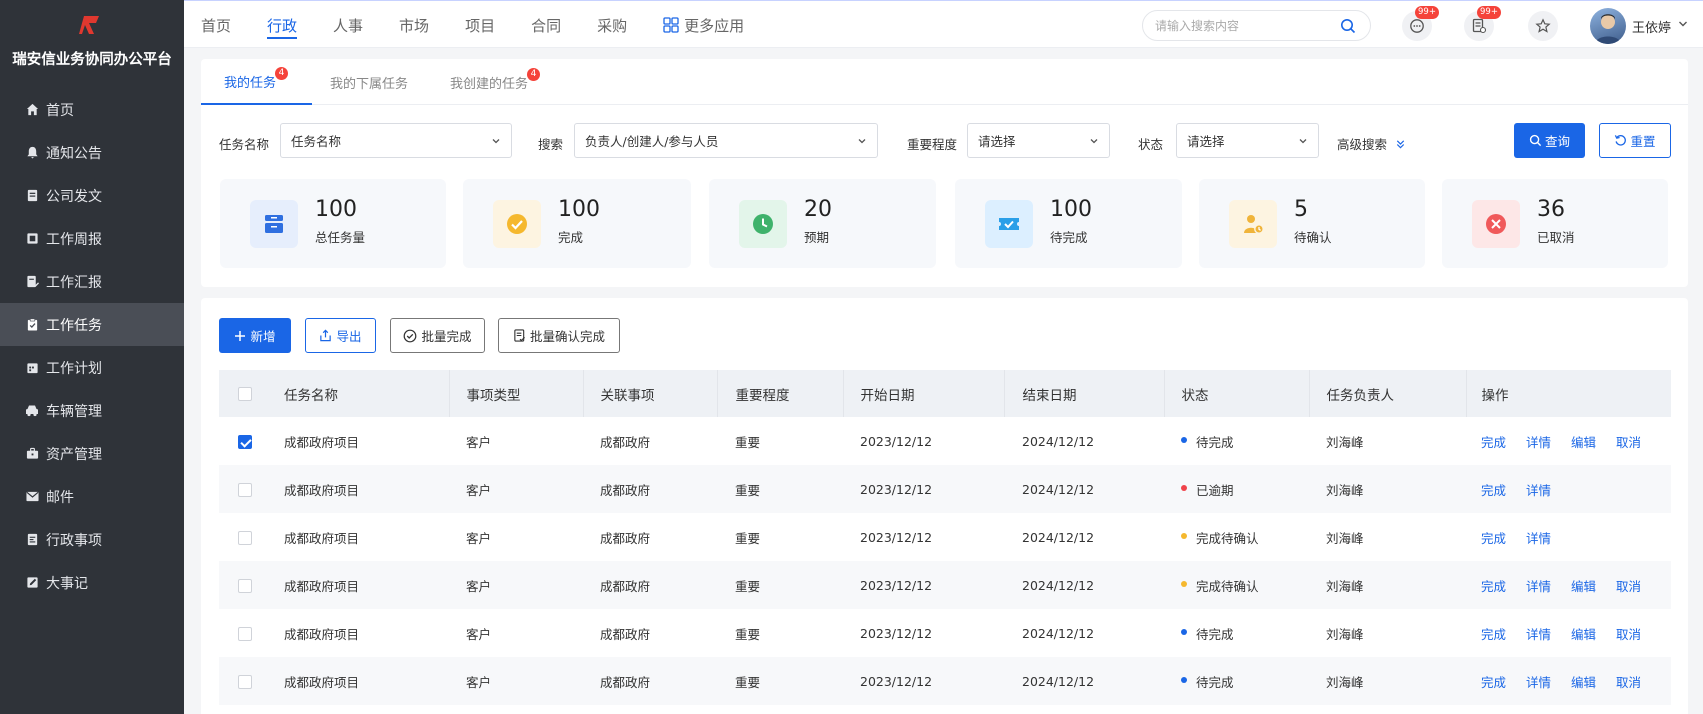 The height and width of the screenshot is (714, 1703). Describe the element at coordinates (92, 539) in the screenshot. I see `sidebar-item-admin-affairs: 行政事项` at that location.